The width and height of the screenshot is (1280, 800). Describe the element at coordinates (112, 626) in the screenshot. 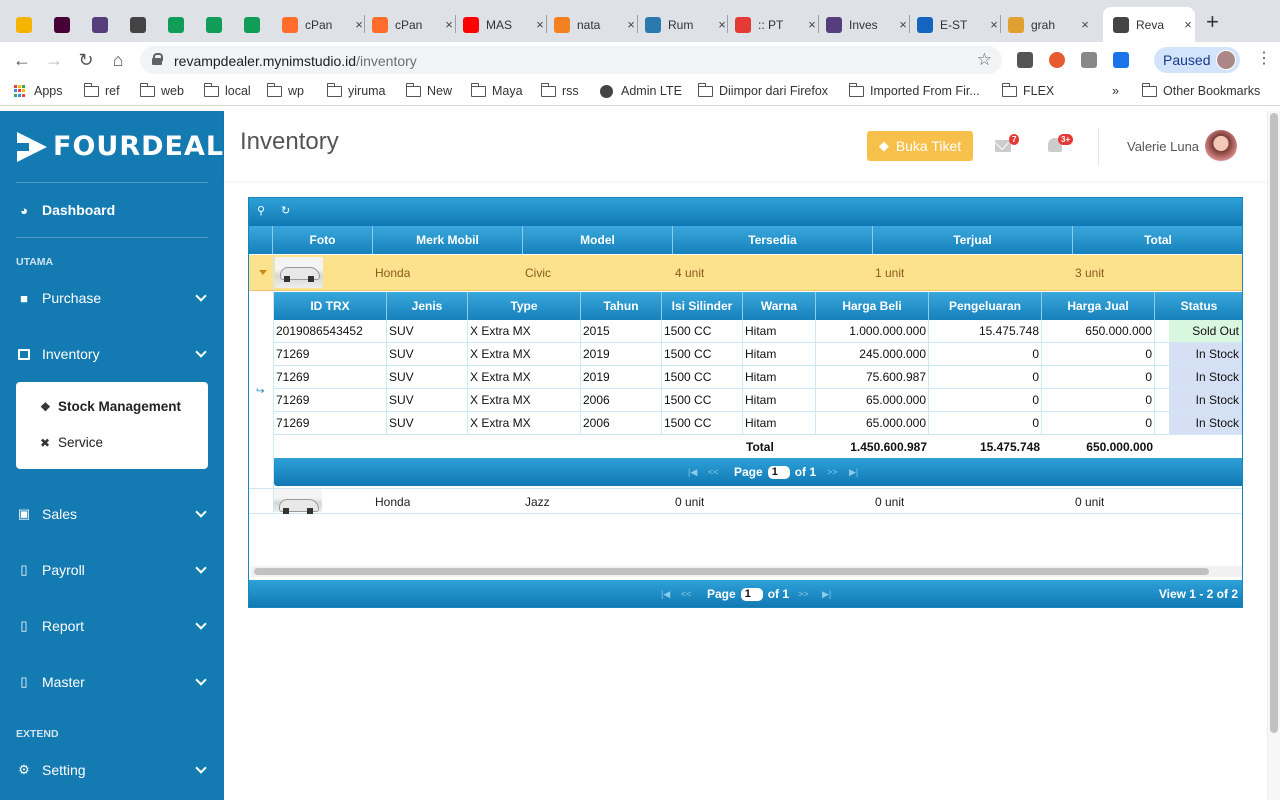

I see `sidebar-item-report: ▯ Report` at that location.